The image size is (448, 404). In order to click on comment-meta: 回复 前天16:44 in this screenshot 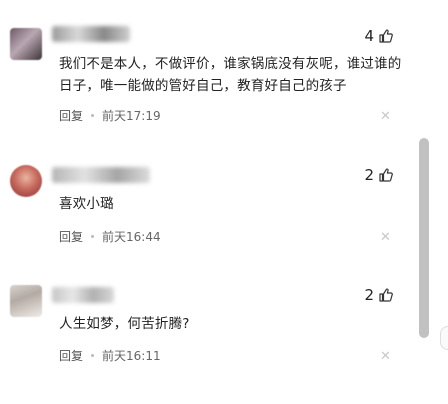, I will do `click(110, 236)`.